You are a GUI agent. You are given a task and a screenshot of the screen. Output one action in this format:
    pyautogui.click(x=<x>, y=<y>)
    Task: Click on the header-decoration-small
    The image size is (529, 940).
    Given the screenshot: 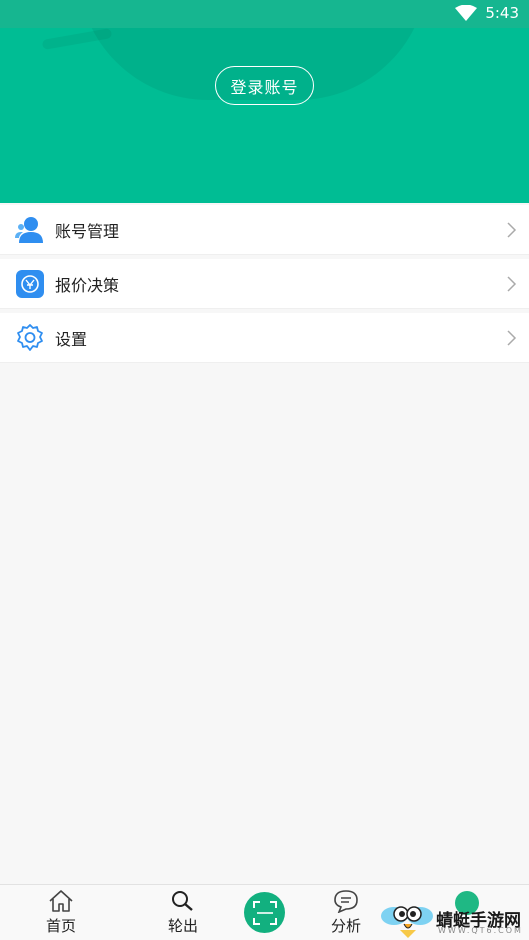 What is the action you would take?
    pyautogui.click(x=77, y=39)
    